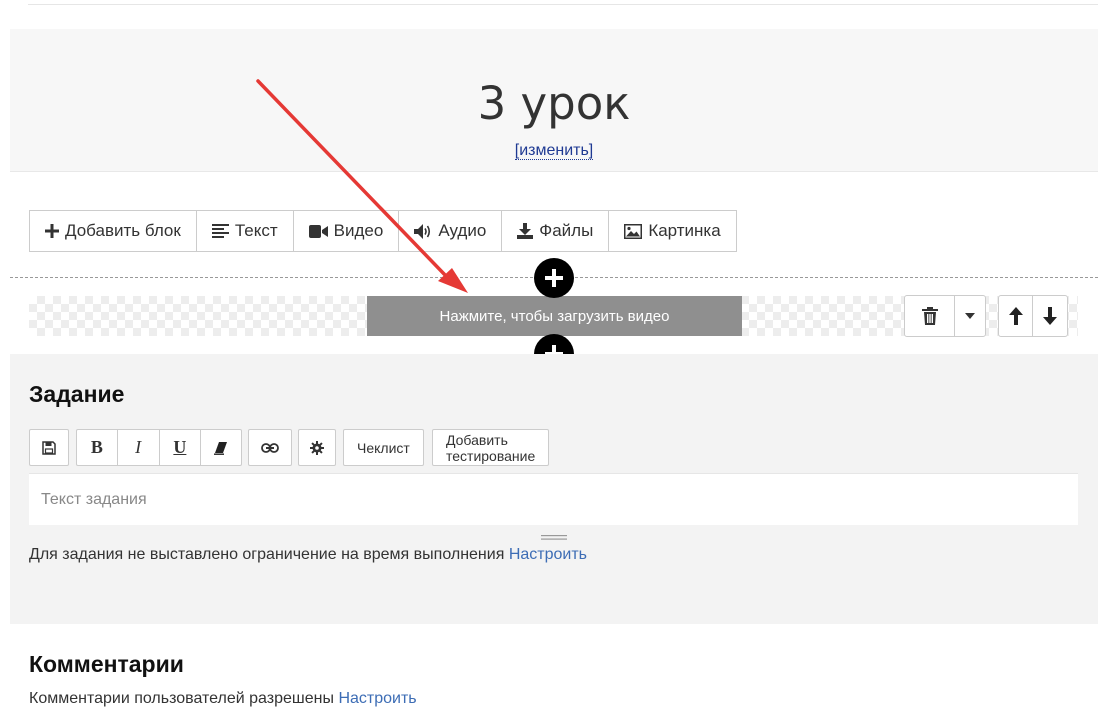  I want to click on block-menu-dropdown, so click(970, 316).